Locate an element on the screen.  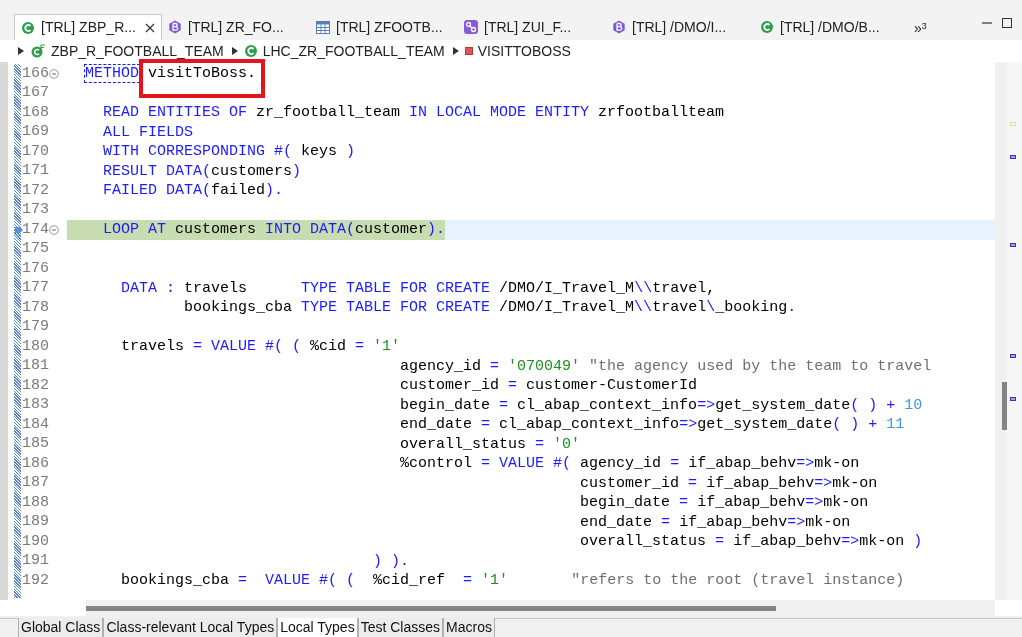
breadcrumb-label: ZBP_R_FOOTBALL_TEAM is located at coordinates (137, 51).